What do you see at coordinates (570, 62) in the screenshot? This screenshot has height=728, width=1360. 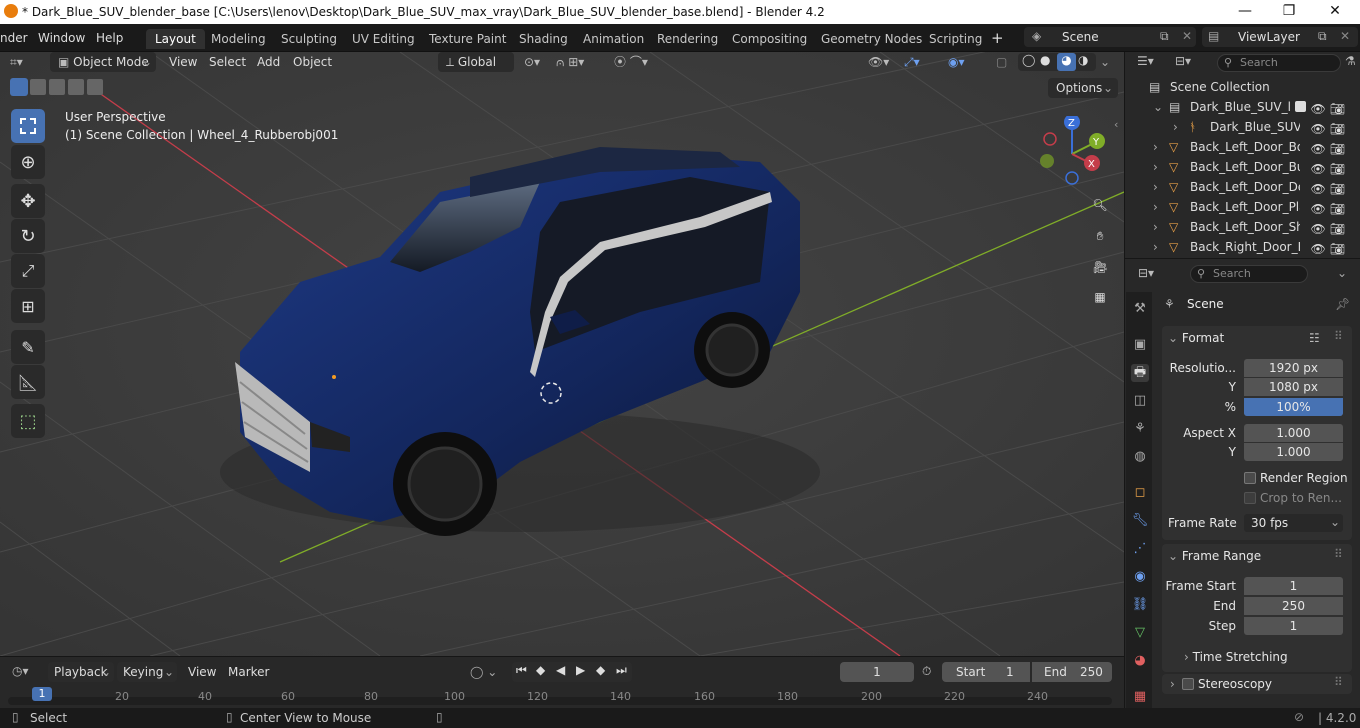 I see `snap-icon: ⩀ ⊞▾` at bounding box center [570, 62].